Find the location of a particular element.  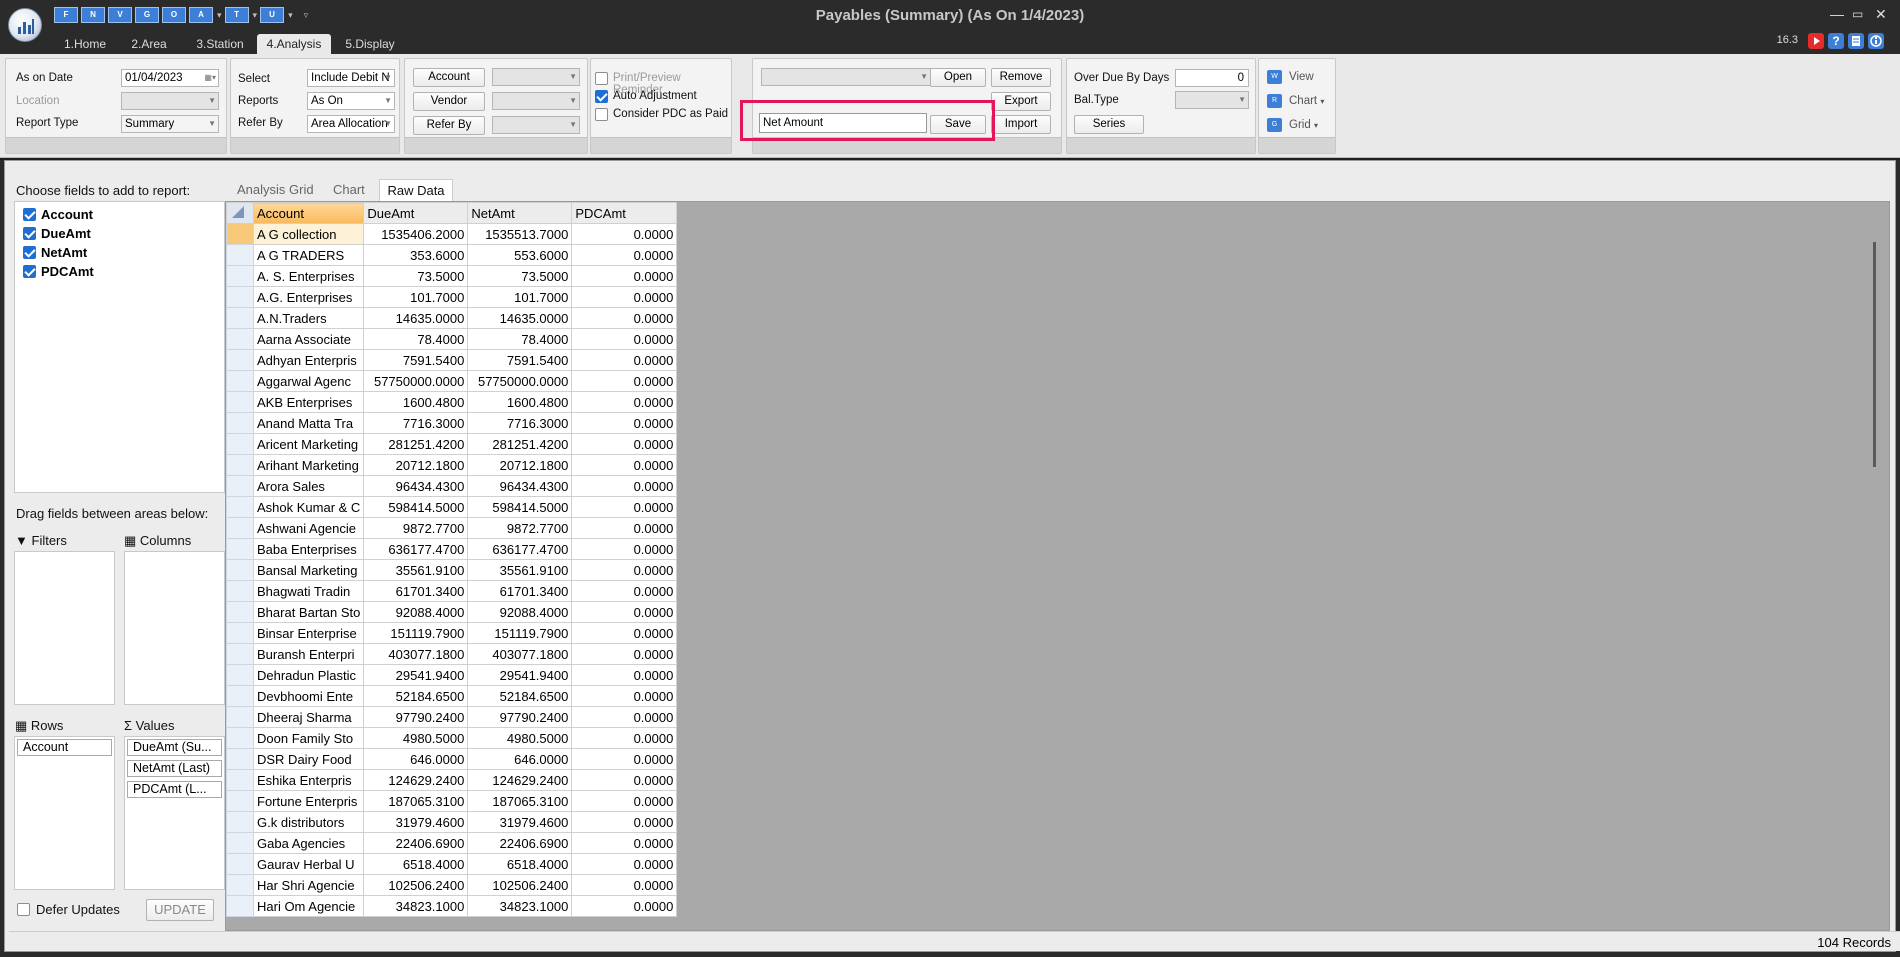

report-type-combo: Summary ▼ is located at coordinates (170, 124).